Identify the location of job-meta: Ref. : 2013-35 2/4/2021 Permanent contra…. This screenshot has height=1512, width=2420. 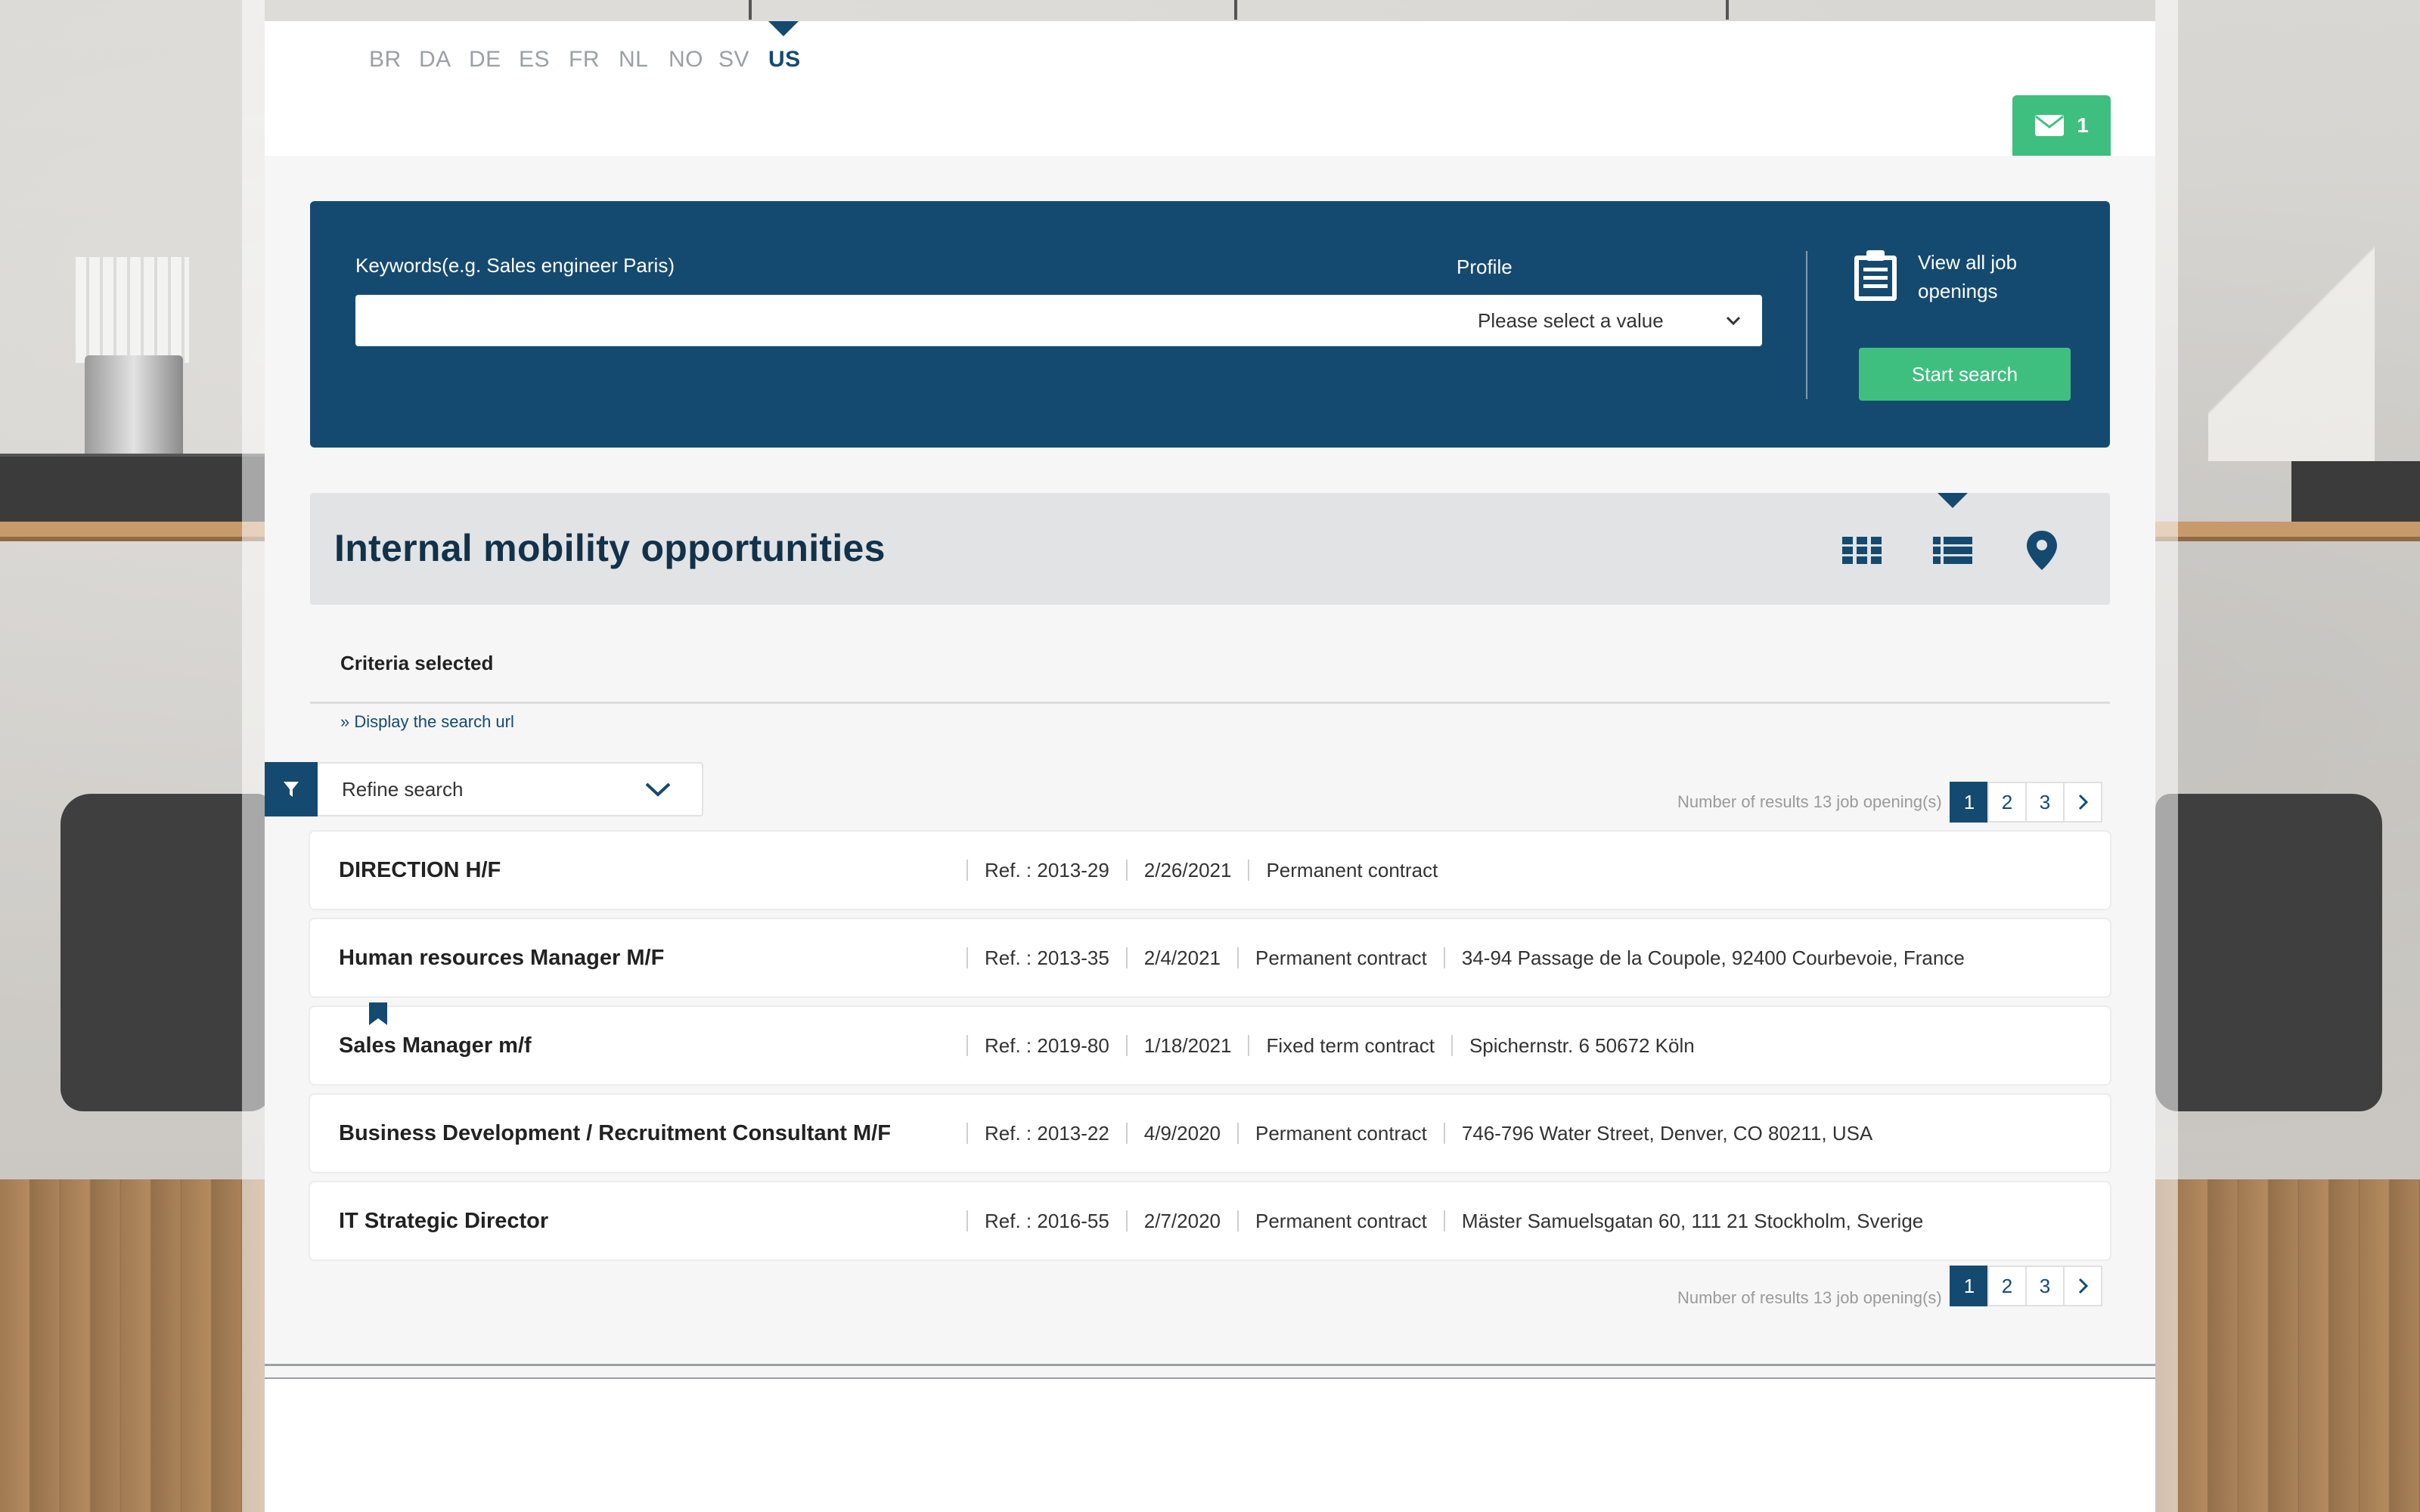
(1457, 958).